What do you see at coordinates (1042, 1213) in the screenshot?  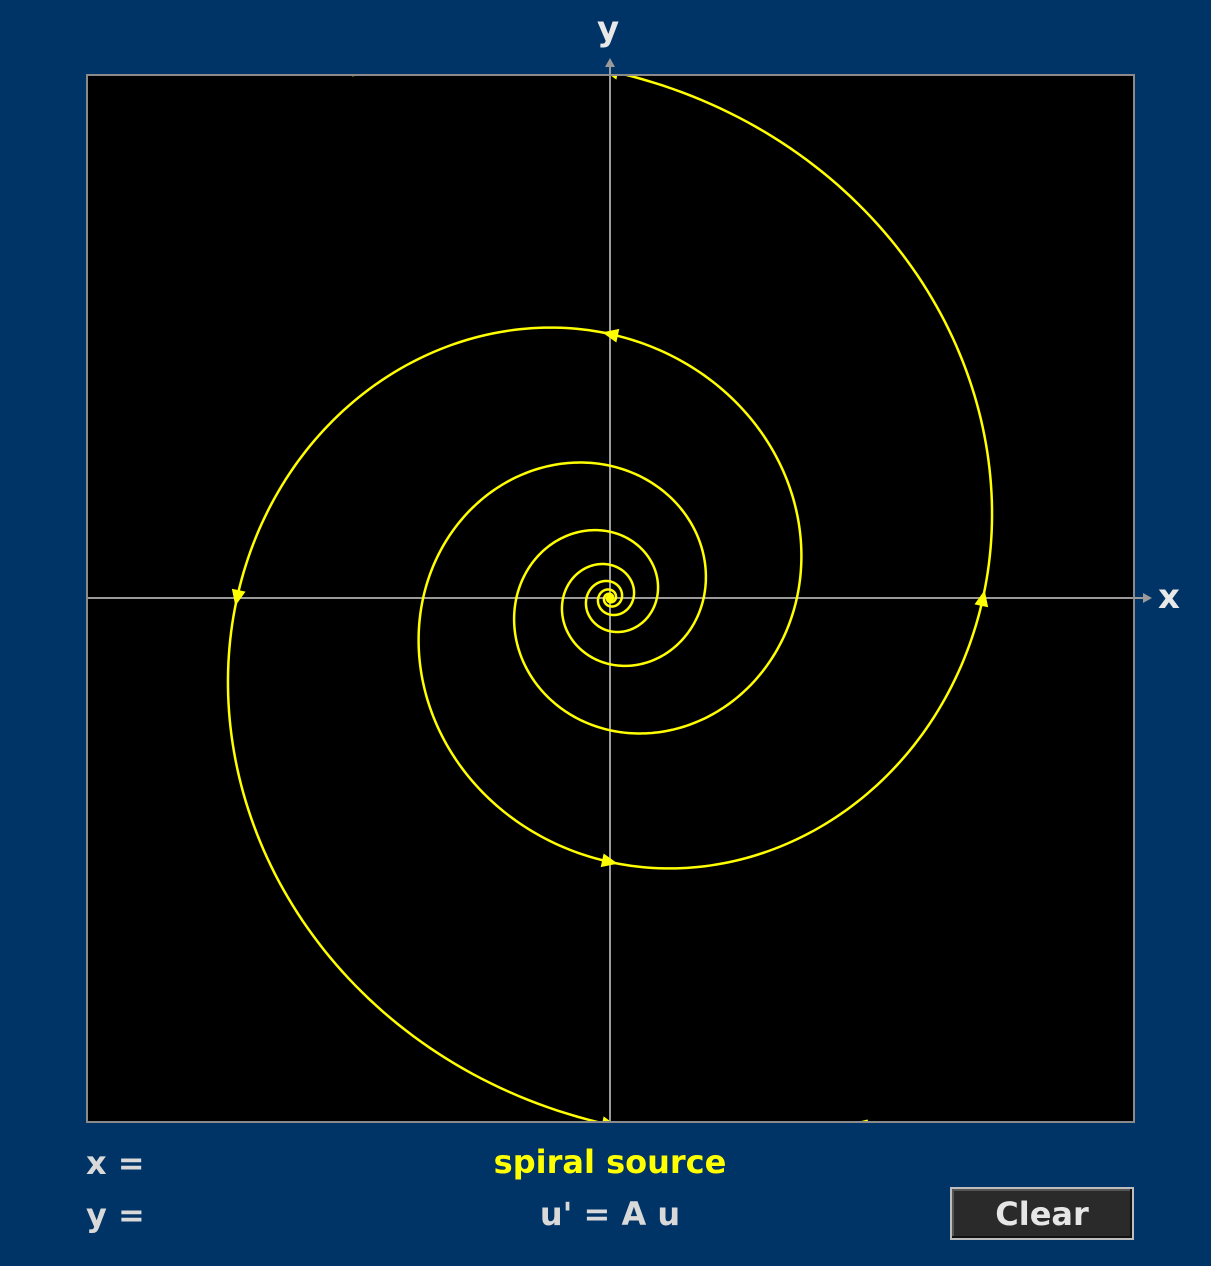 I see `clear-button: Clear` at bounding box center [1042, 1213].